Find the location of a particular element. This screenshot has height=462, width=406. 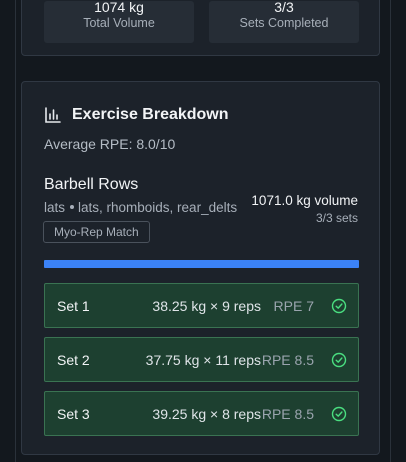

exercise-progress-bar is located at coordinates (201, 264).